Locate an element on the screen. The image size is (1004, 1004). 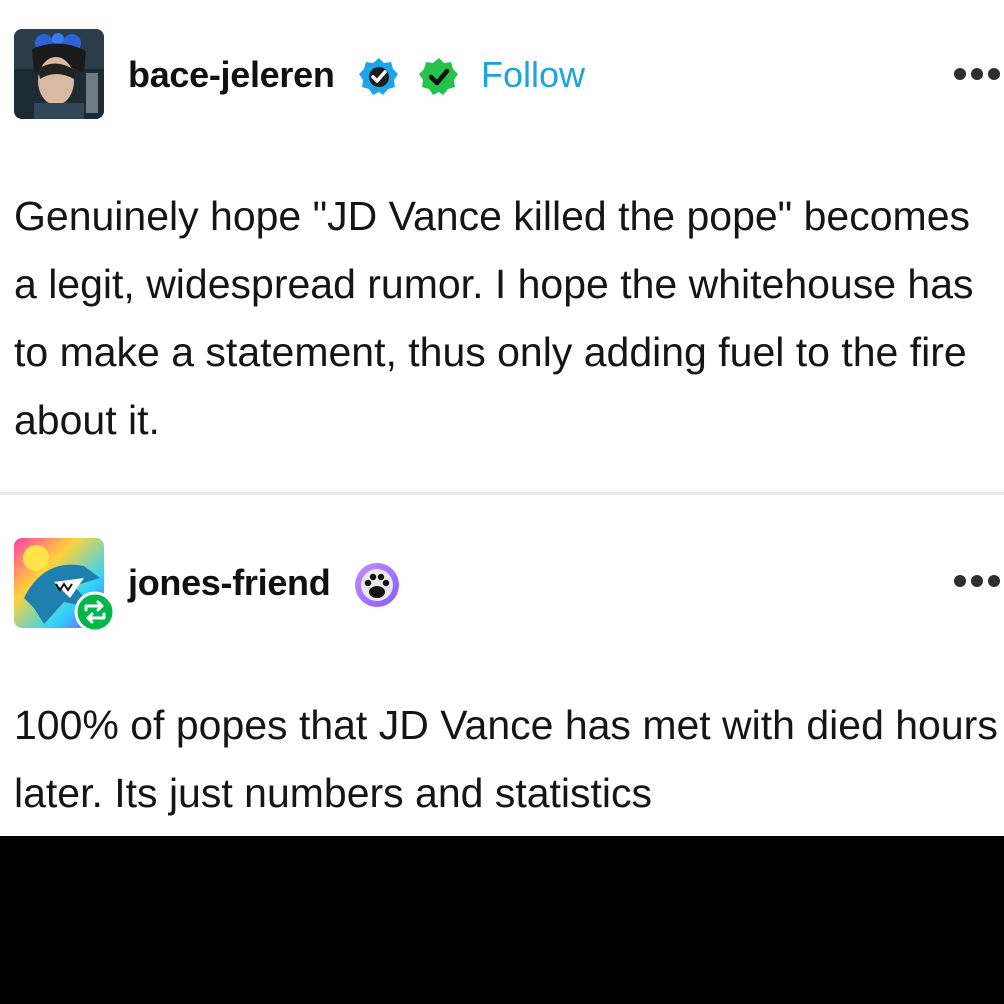
username: jones-friend is located at coordinates (229, 583).